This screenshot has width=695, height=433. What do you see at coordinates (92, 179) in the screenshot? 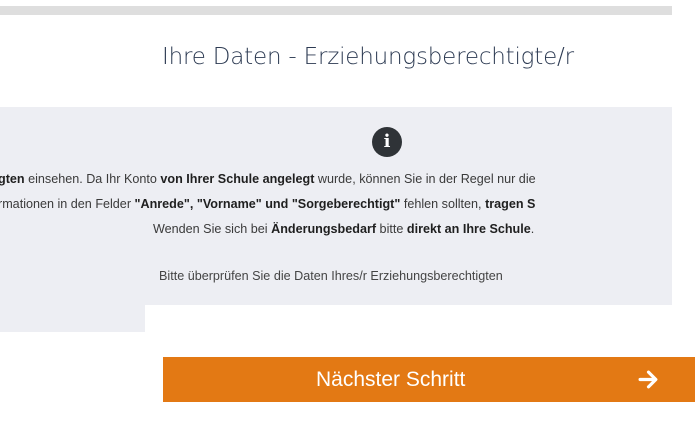
I see `info-text: einsehen. Da Ihr Konto` at bounding box center [92, 179].